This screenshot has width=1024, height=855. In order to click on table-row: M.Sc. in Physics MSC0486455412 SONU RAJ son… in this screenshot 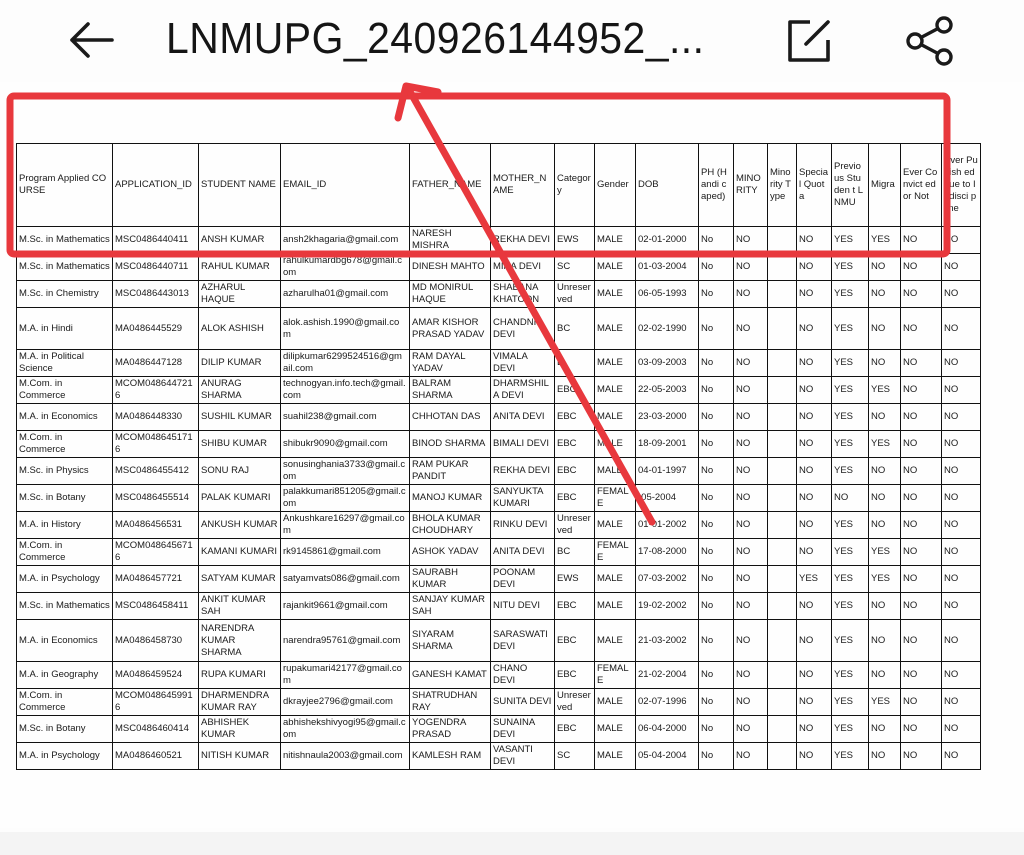, I will do `click(498, 471)`.